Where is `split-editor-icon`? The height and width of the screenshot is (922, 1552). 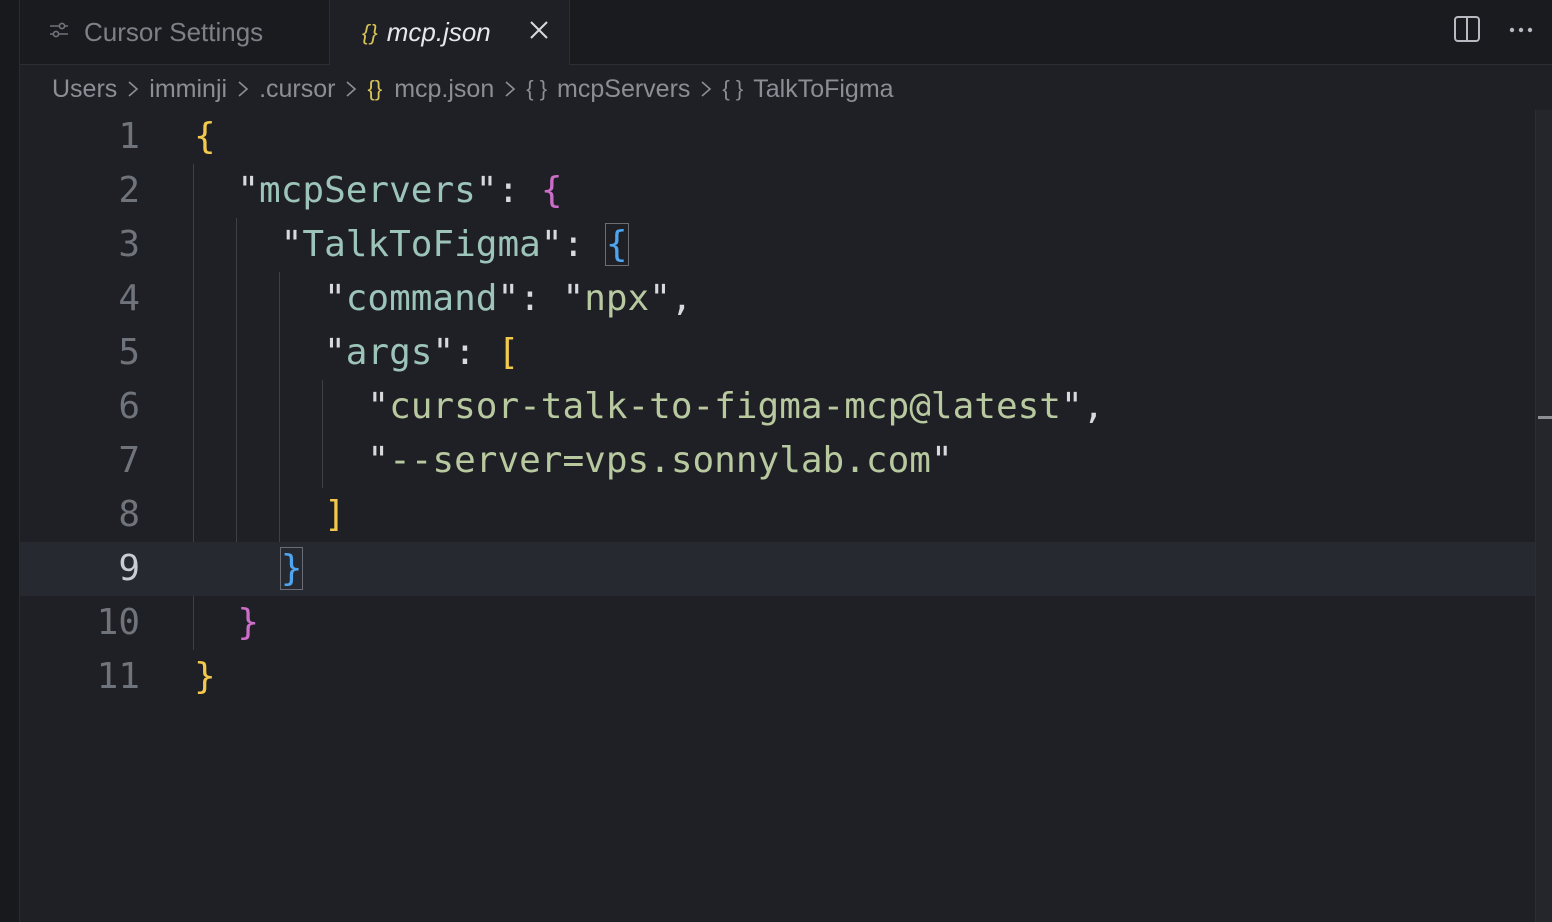 split-editor-icon is located at coordinates (1467, 31).